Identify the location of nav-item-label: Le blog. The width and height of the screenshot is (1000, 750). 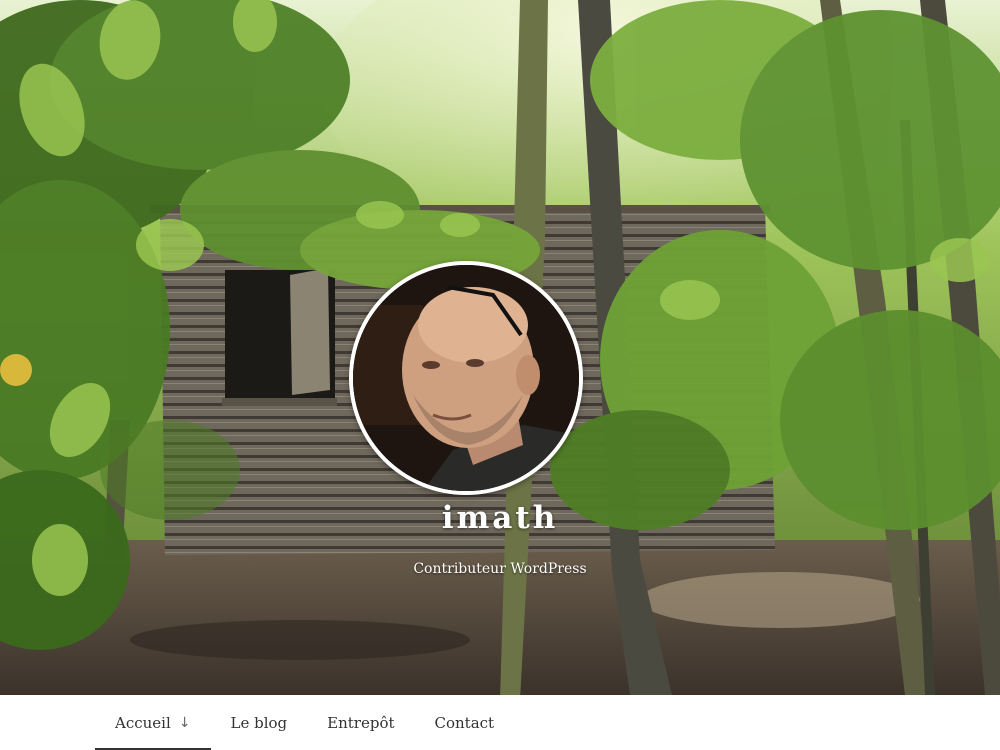
(259, 722).